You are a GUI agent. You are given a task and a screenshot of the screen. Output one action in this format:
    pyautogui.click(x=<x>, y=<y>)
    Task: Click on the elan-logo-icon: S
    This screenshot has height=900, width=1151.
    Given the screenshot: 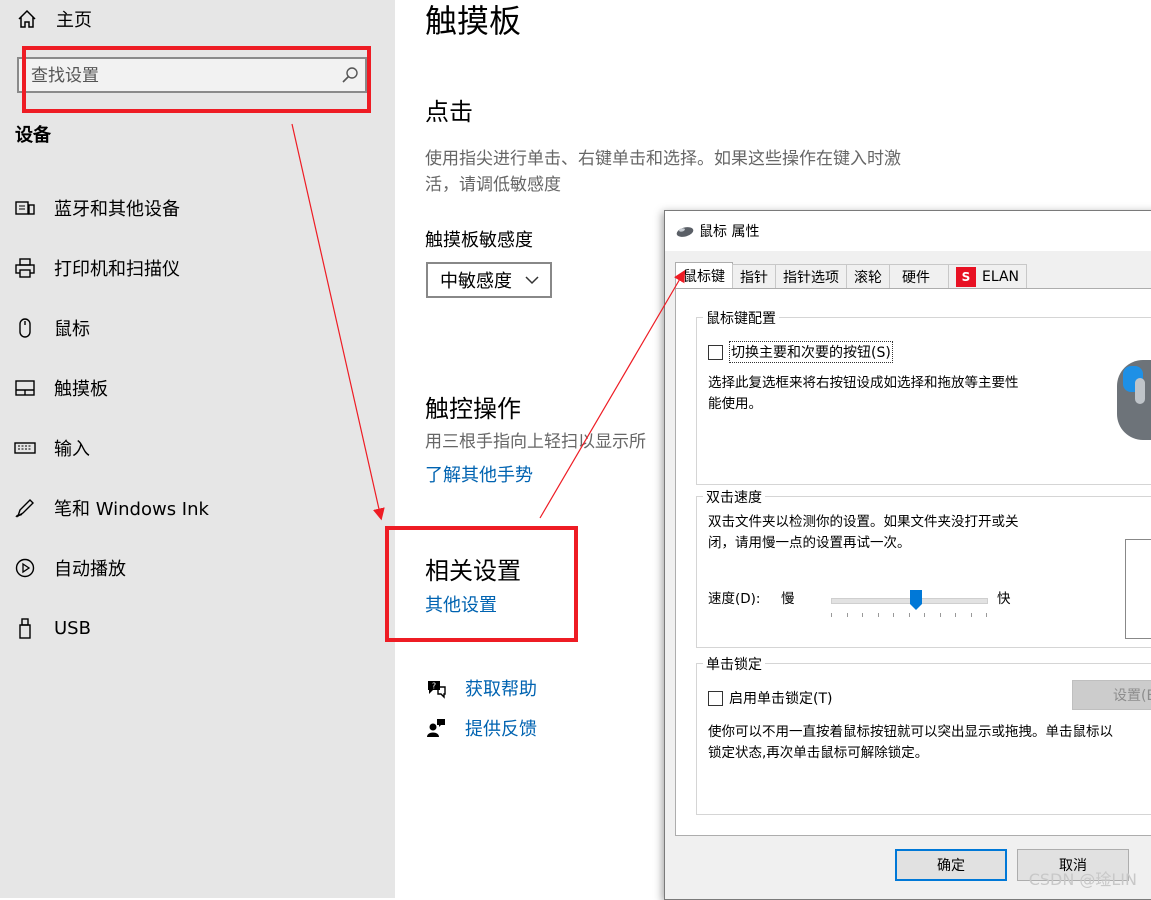 What is the action you would take?
    pyautogui.click(x=966, y=276)
    